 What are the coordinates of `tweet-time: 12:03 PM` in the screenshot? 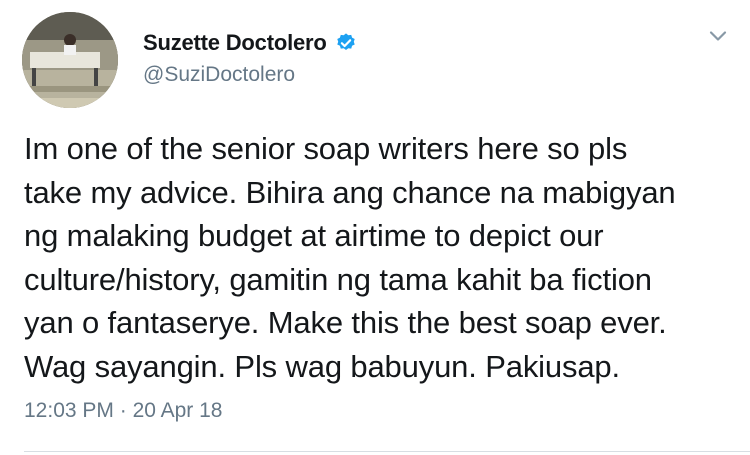 It's located at (69, 410).